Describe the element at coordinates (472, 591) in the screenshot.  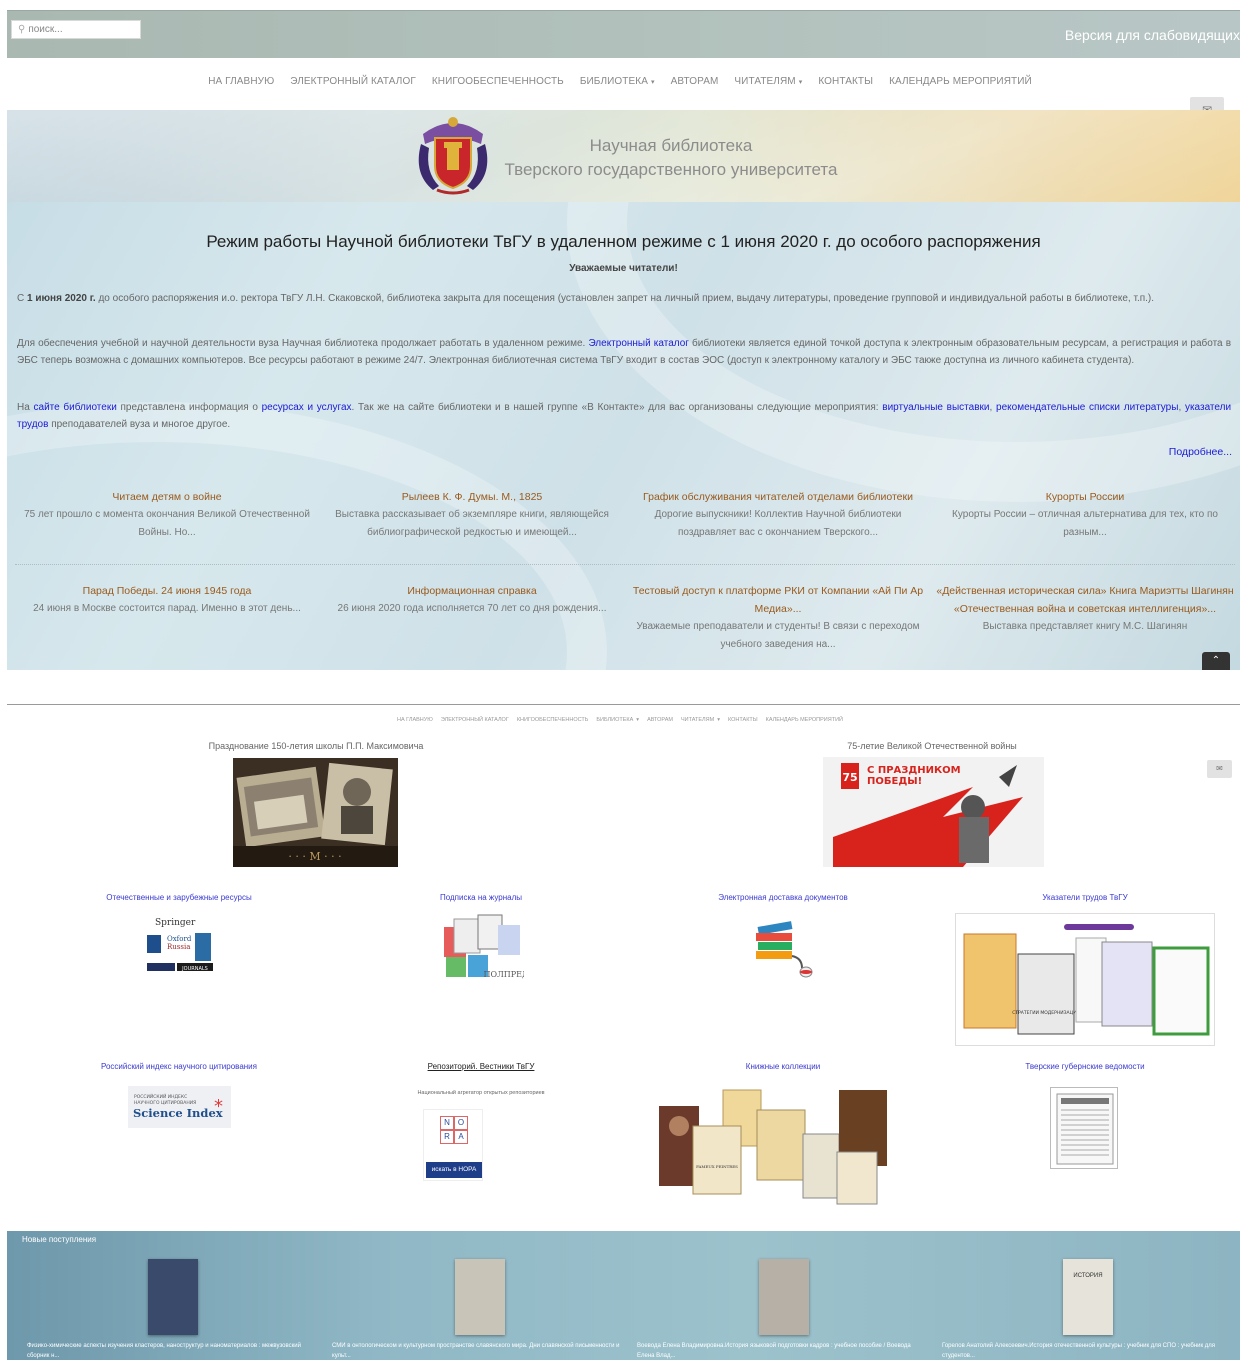
I see `news-title-link: Информационная справка` at that location.